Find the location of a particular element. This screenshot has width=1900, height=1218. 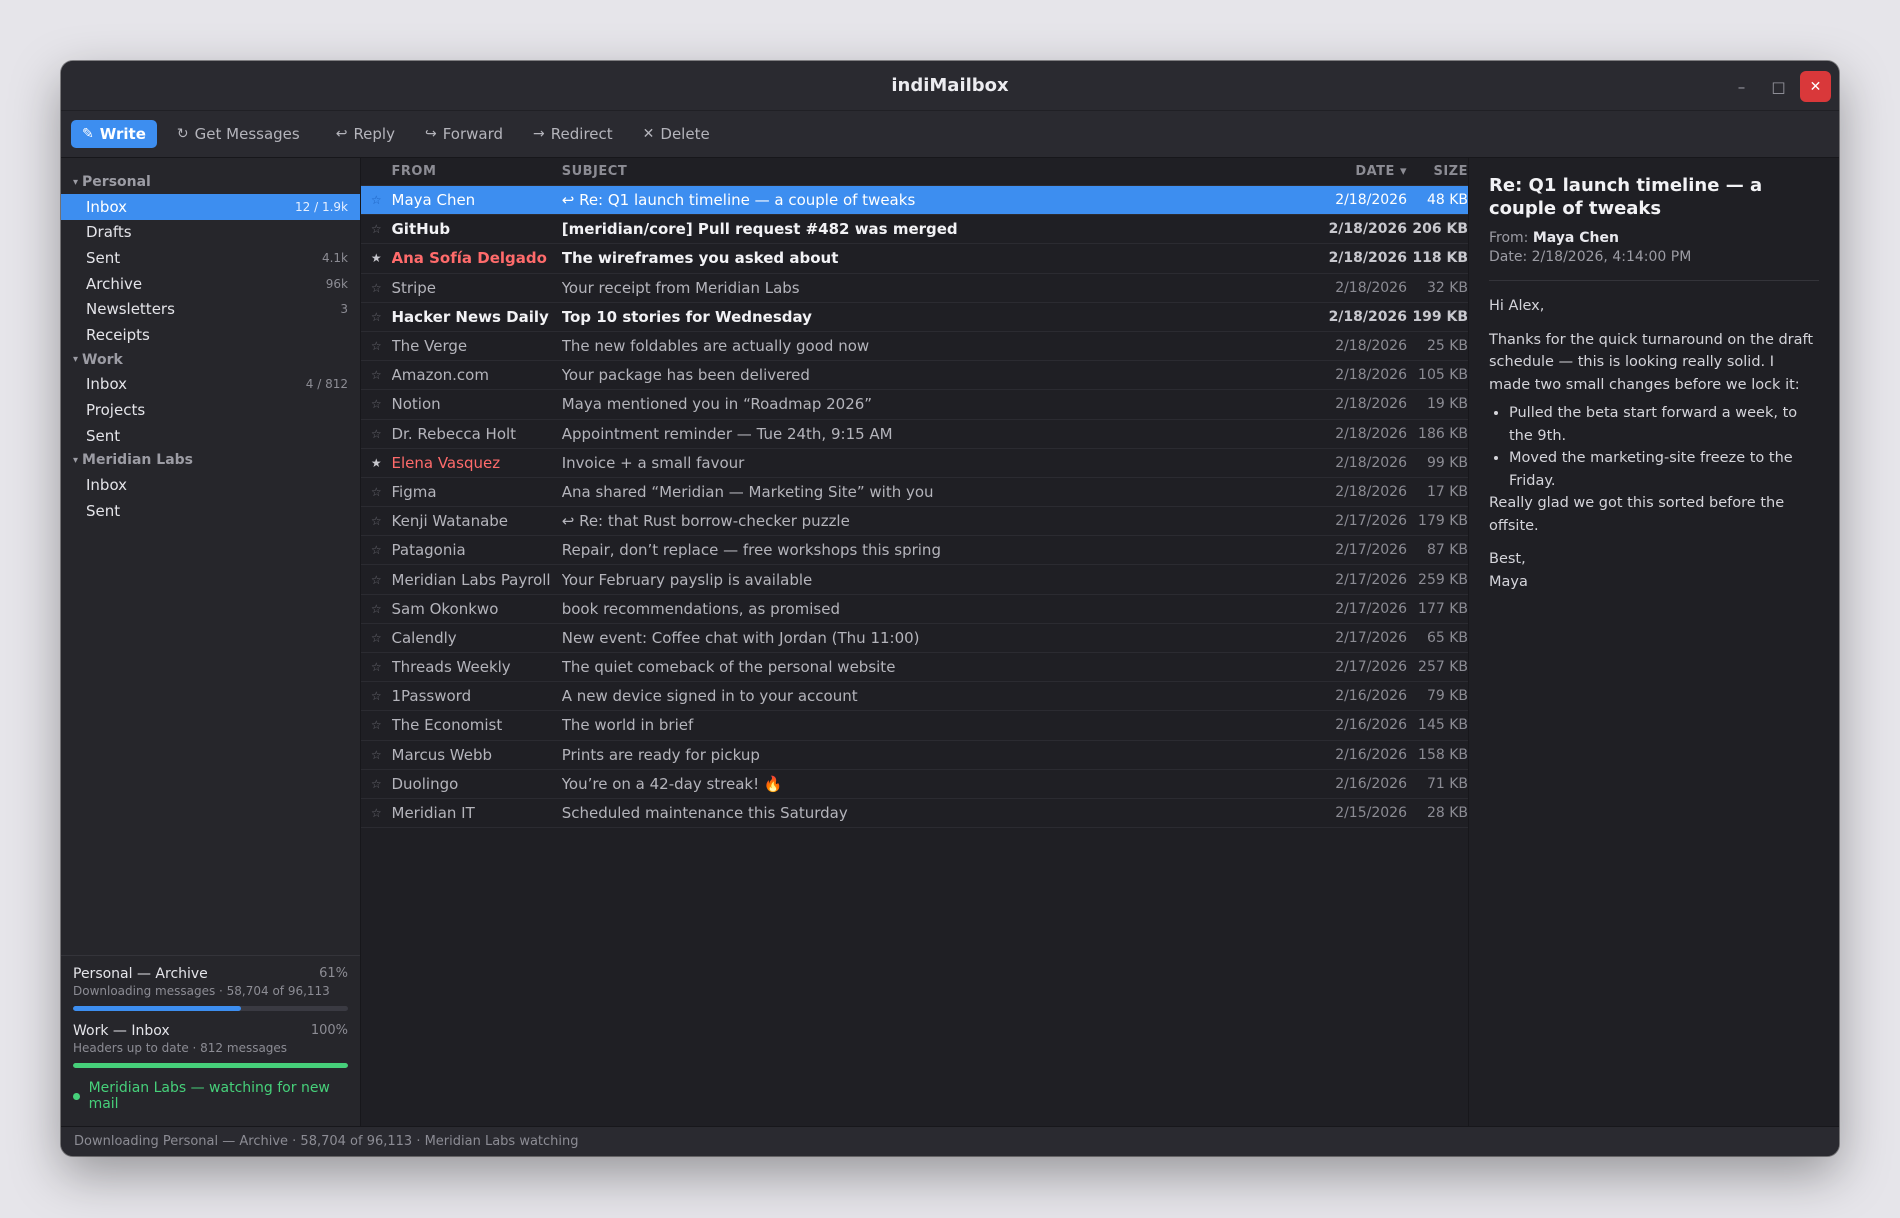

sidebar-folder-receipts: Receipts is located at coordinates (210, 335).